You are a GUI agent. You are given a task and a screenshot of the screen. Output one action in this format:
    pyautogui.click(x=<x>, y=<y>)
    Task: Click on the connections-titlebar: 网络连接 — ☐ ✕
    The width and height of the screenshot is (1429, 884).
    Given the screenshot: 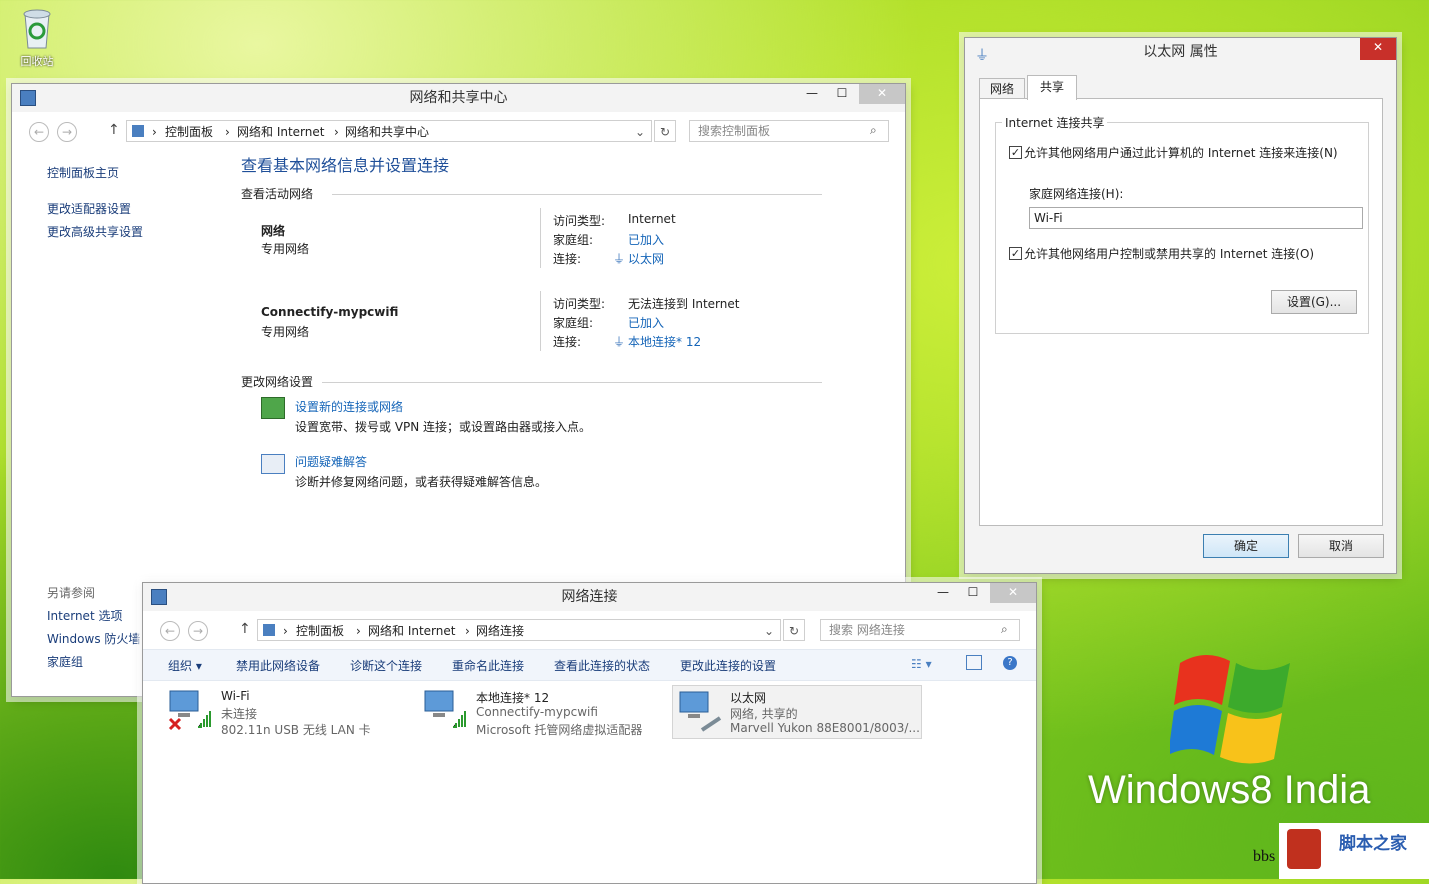 What is the action you would take?
    pyautogui.click(x=589, y=597)
    